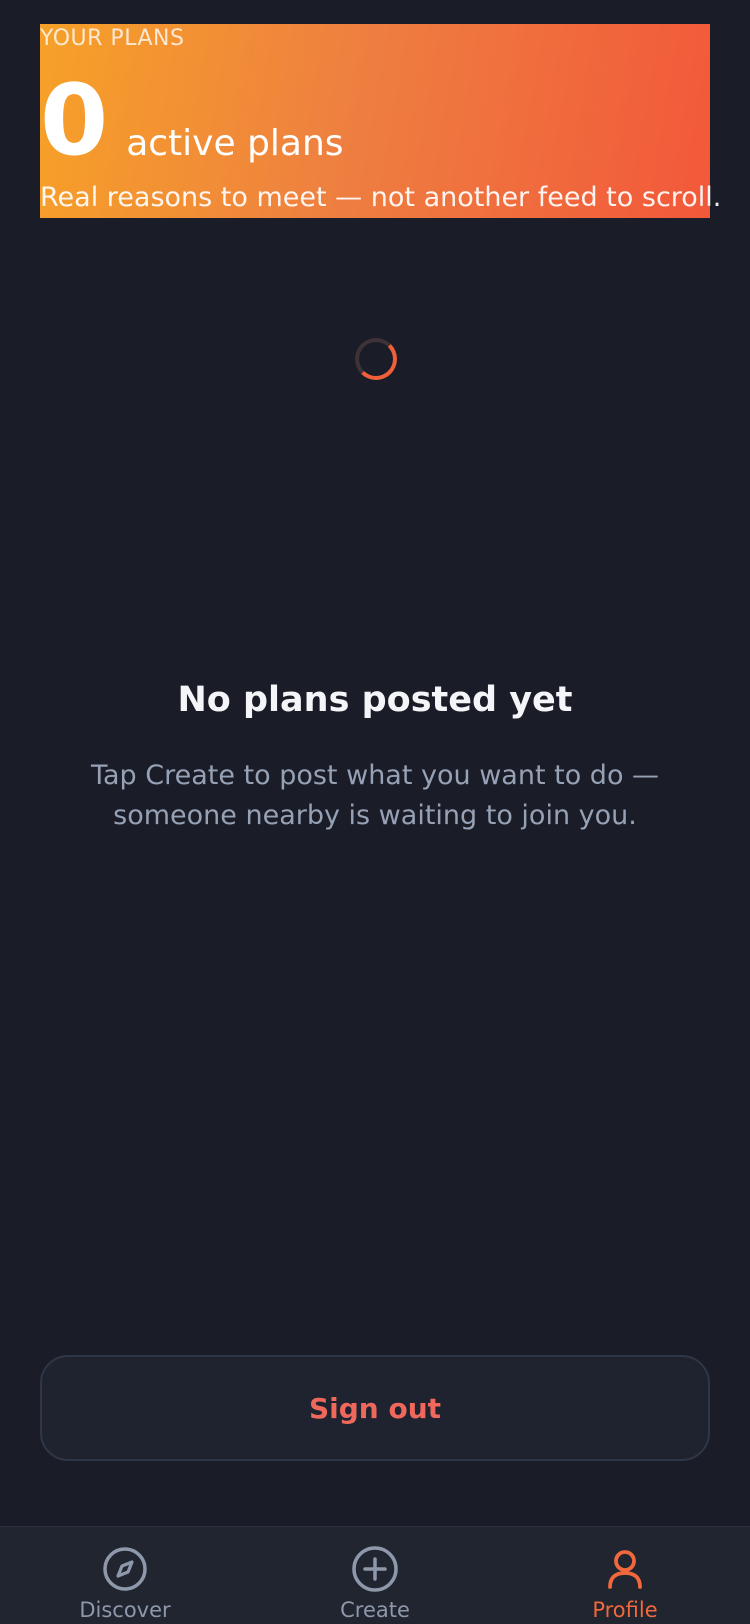 The width and height of the screenshot is (750, 1624). Describe the element at coordinates (625, 1569) in the screenshot. I see `user-icon` at that location.